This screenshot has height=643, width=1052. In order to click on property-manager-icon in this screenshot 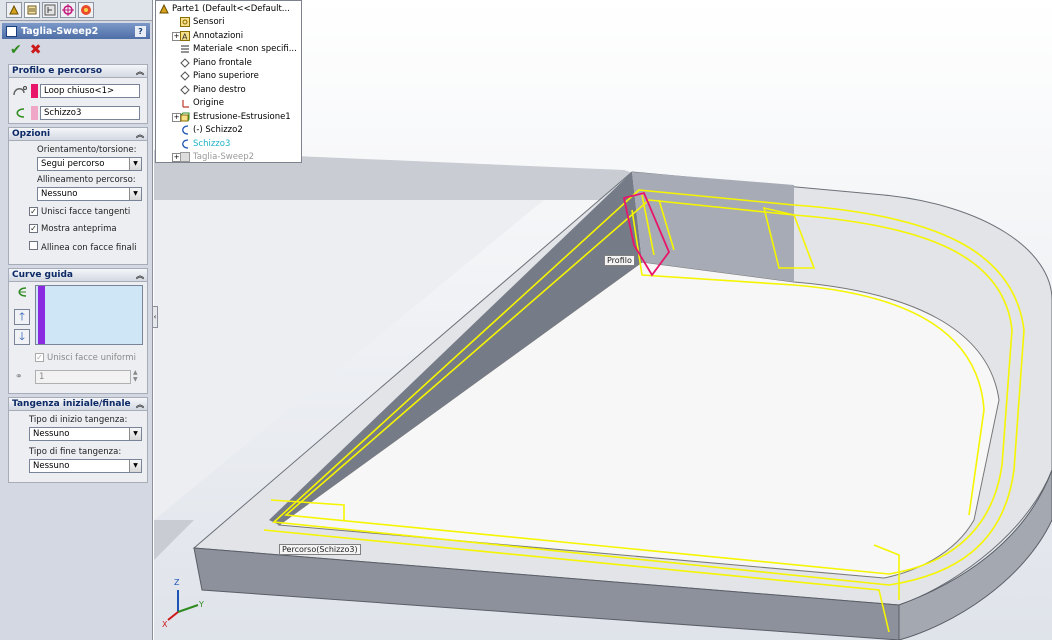, I will do `click(32, 10)`.